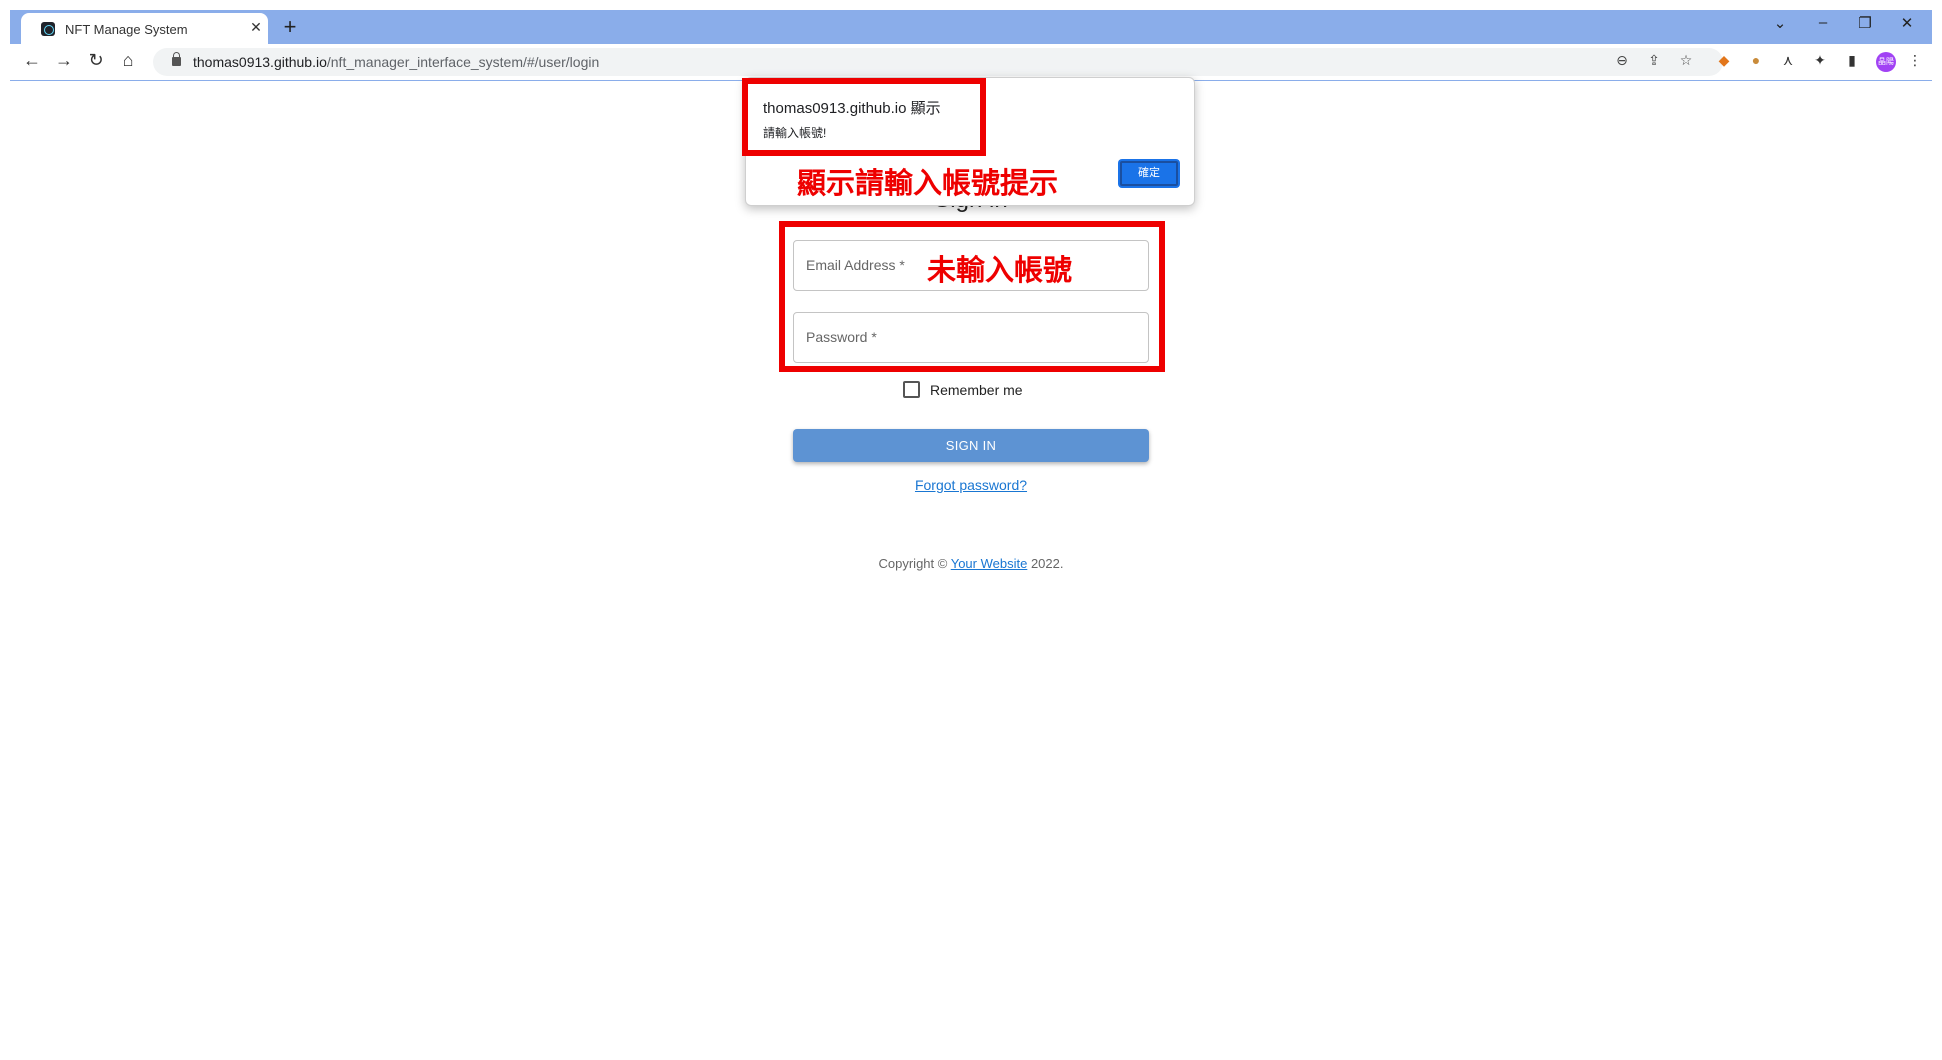 Image resolution: width=1942 pixels, height=1060 pixels. What do you see at coordinates (256, 27) in the screenshot?
I see `tab-close-icon: ✕` at bounding box center [256, 27].